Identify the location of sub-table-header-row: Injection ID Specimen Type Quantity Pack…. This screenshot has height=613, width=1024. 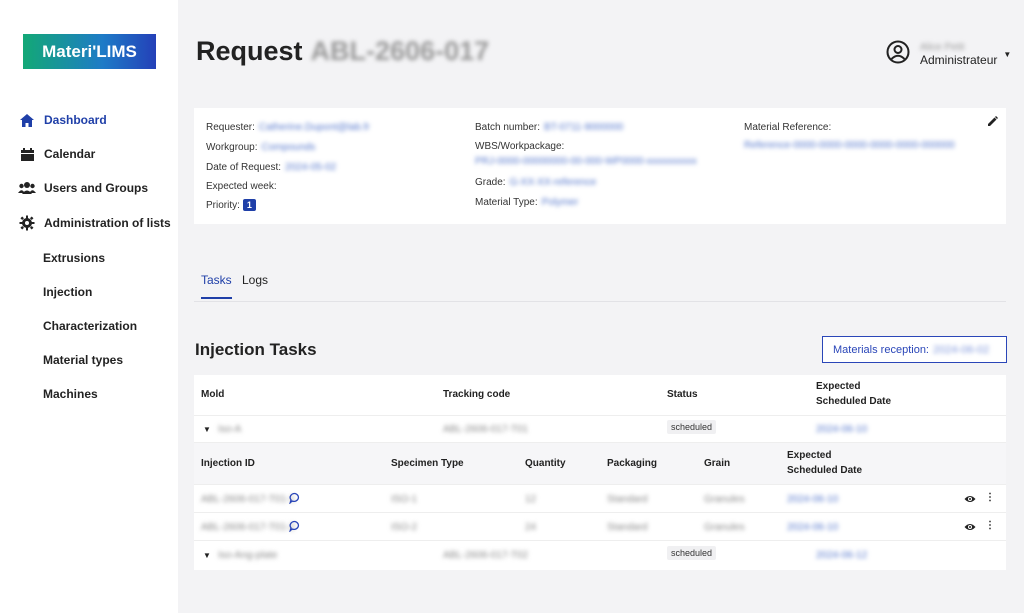
(600, 464).